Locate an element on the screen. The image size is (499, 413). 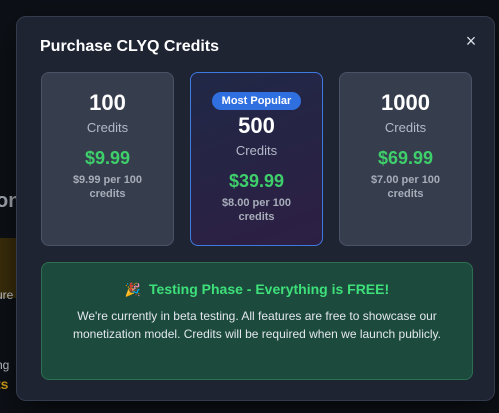
package-quantity: 1000 is located at coordinates (405, 102).